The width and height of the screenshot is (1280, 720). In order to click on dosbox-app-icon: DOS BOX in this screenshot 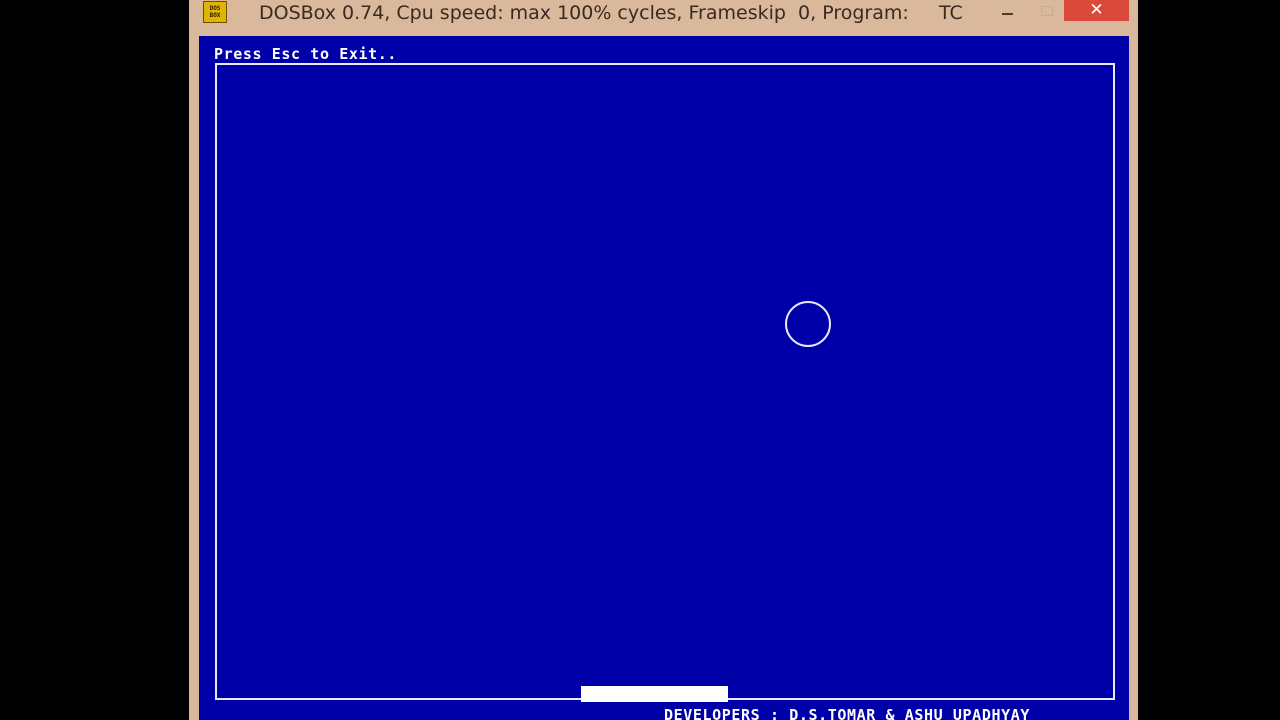, I will do `click(215, 12)`.